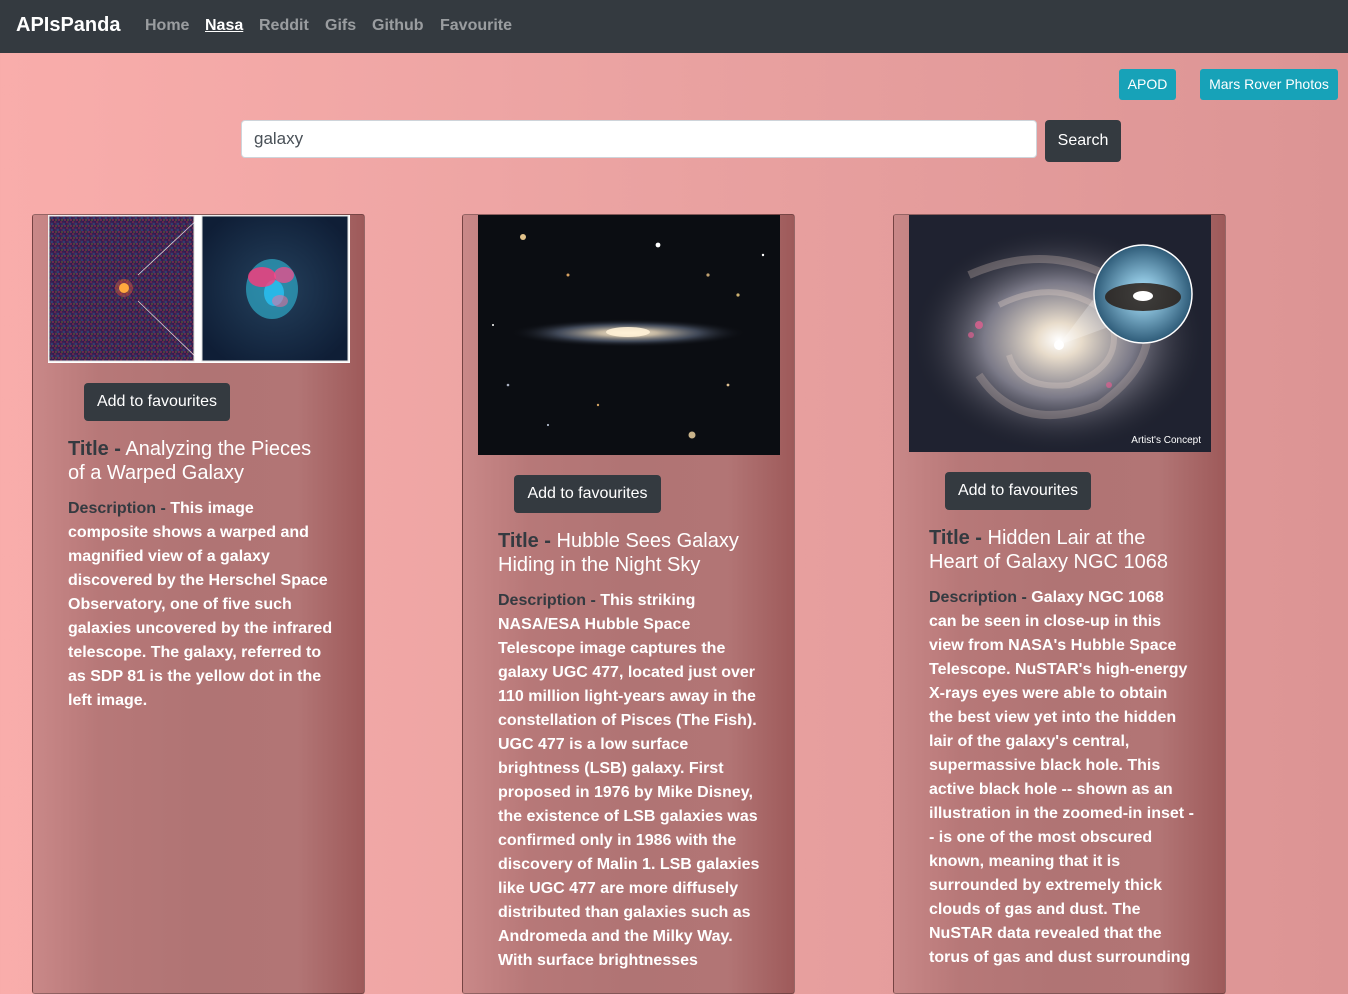  What do you see at coordinates (1269, 84) in the screenshot?
I see `mars-rover-photos-button: Mars Rover Photos` at bounding box center [1269, 84].